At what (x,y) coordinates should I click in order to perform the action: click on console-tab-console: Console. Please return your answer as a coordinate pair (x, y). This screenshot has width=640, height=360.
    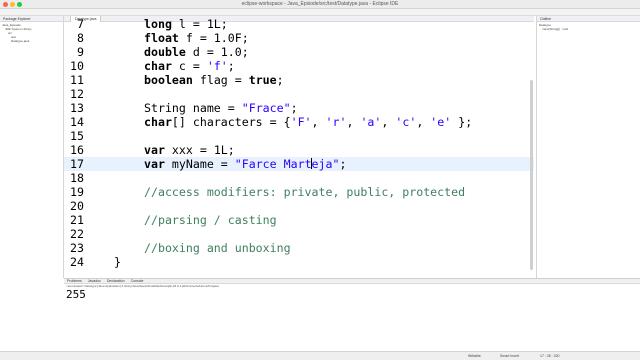
    Looking at the image, I should click on (137, 281).